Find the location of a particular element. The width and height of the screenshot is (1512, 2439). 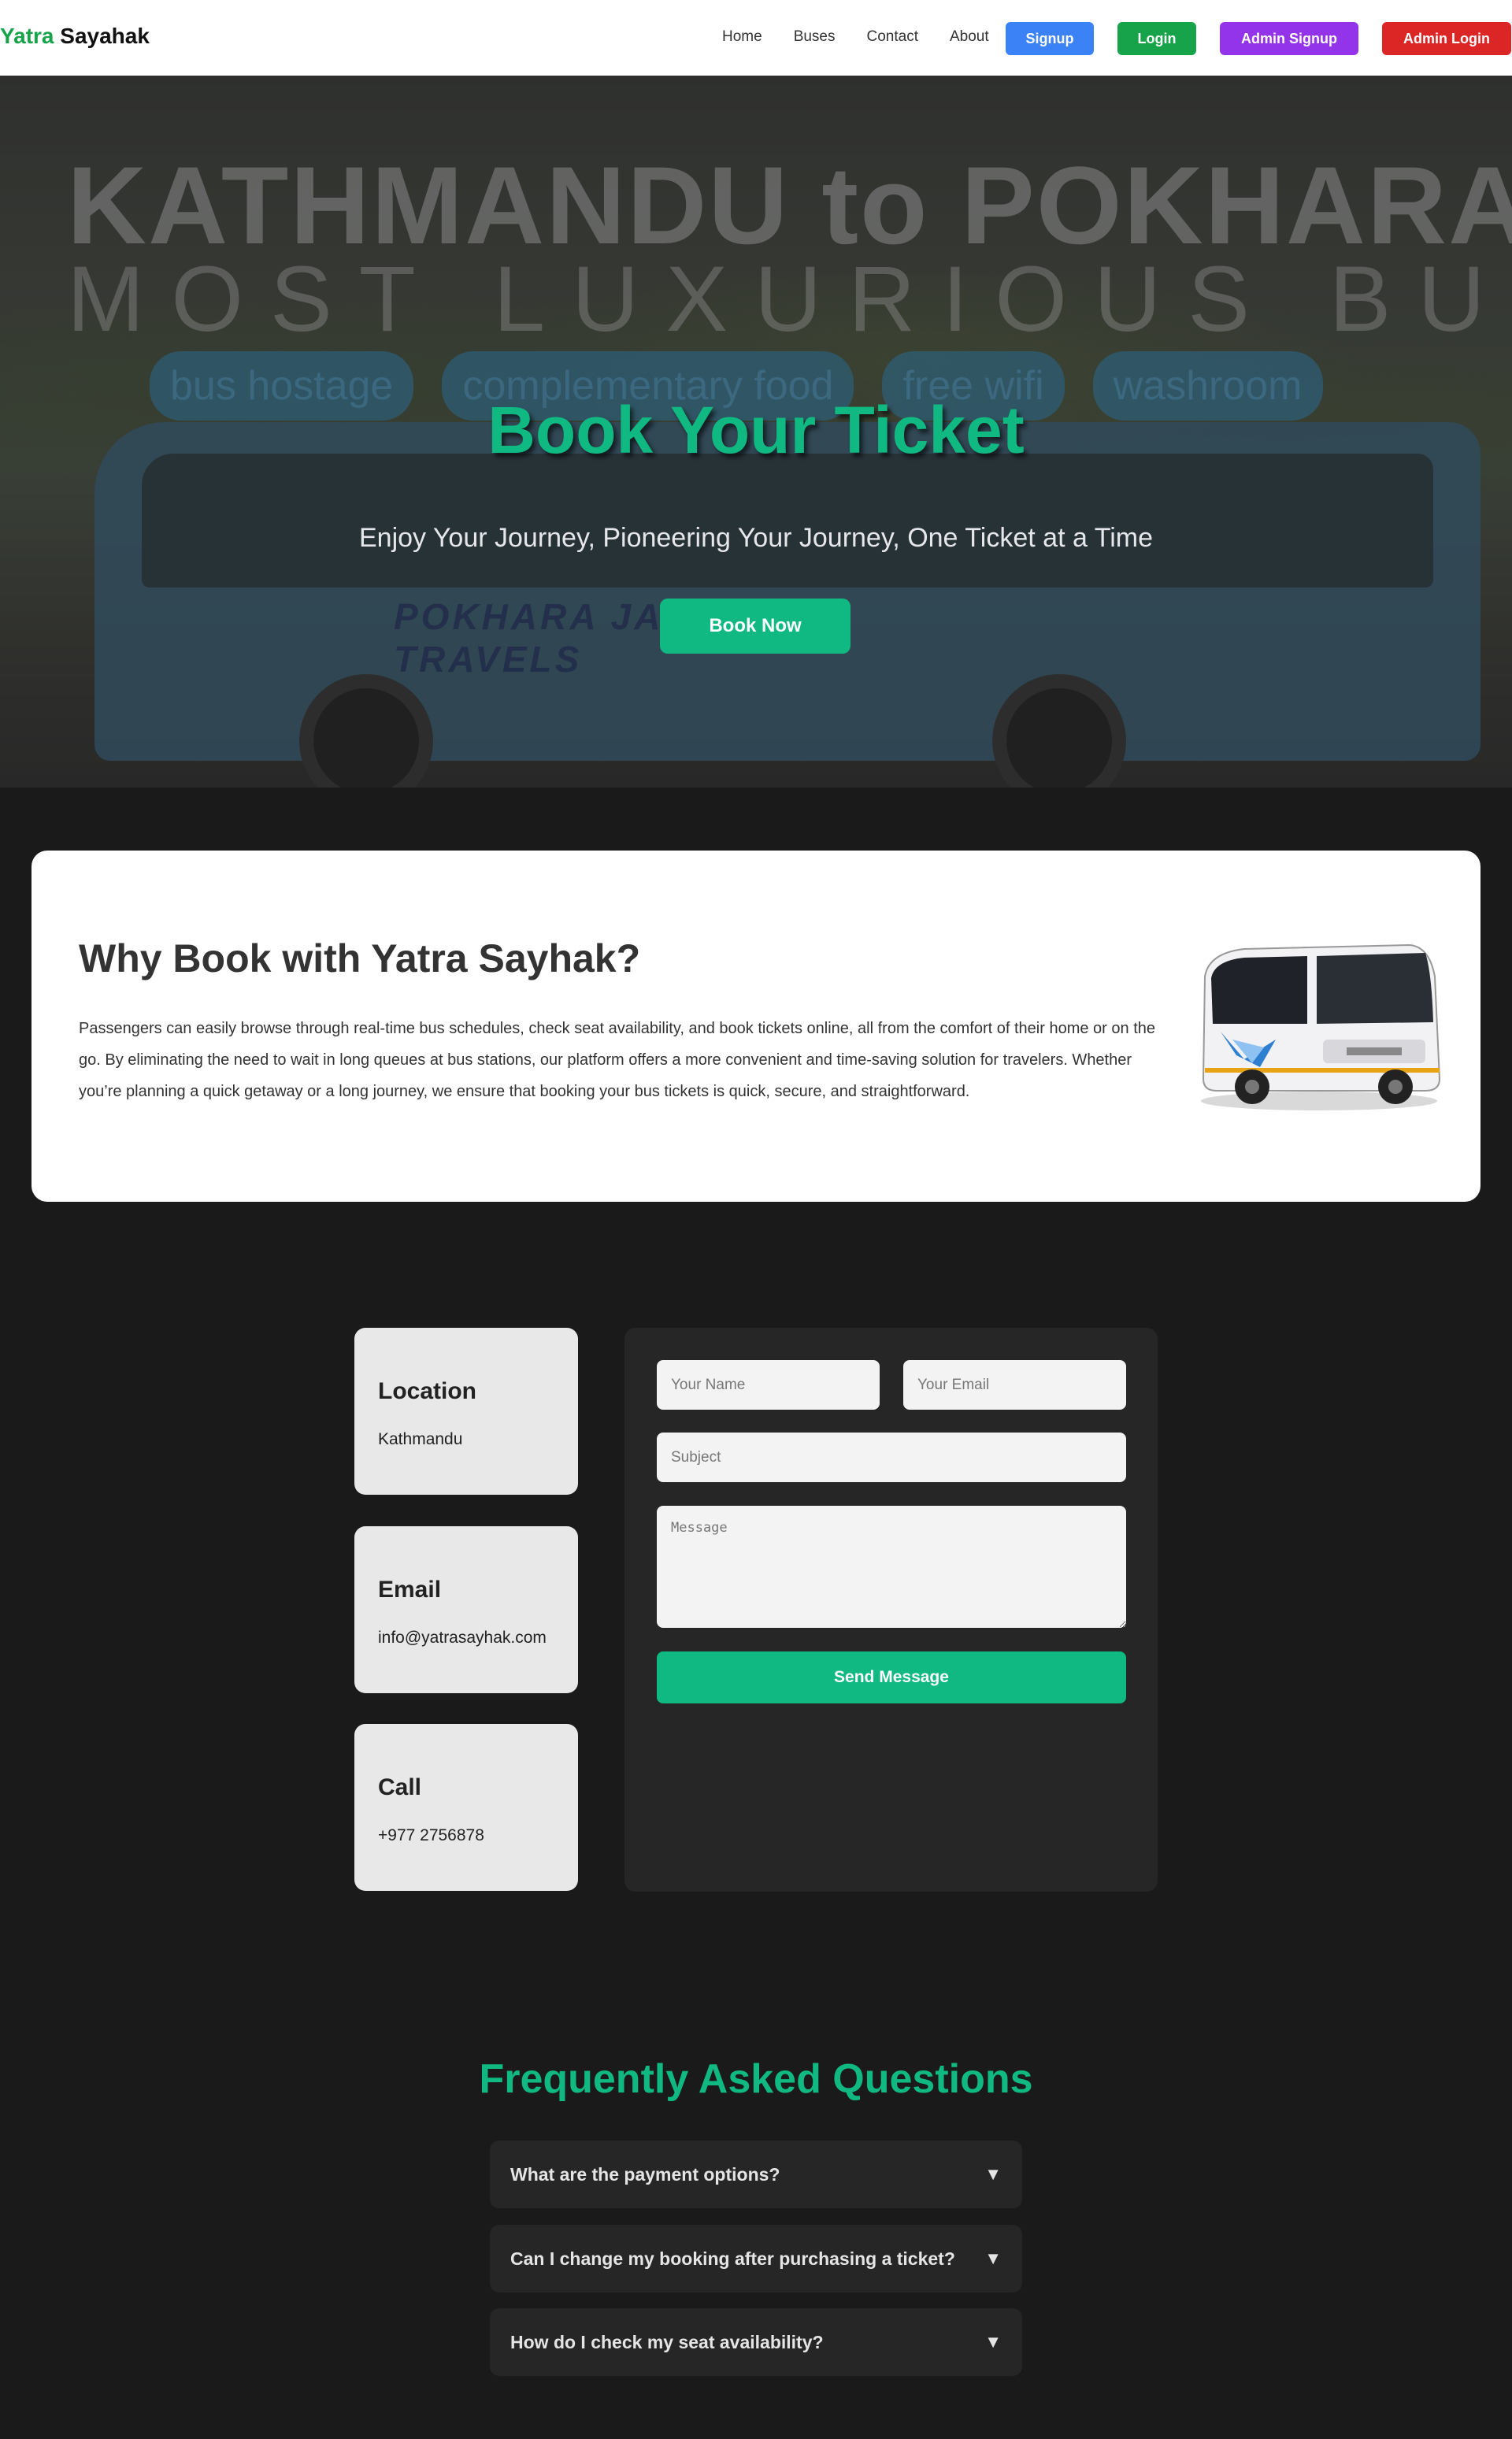

nav-link-contact: Contact is located at coordinates (892, 37).